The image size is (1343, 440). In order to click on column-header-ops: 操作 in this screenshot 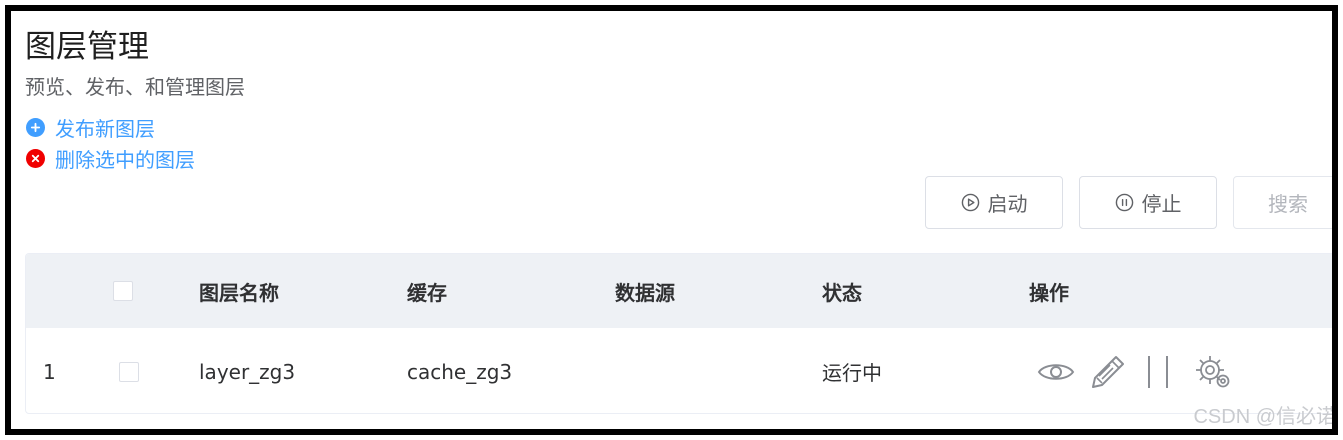, I will do `click(1049, 292)`.